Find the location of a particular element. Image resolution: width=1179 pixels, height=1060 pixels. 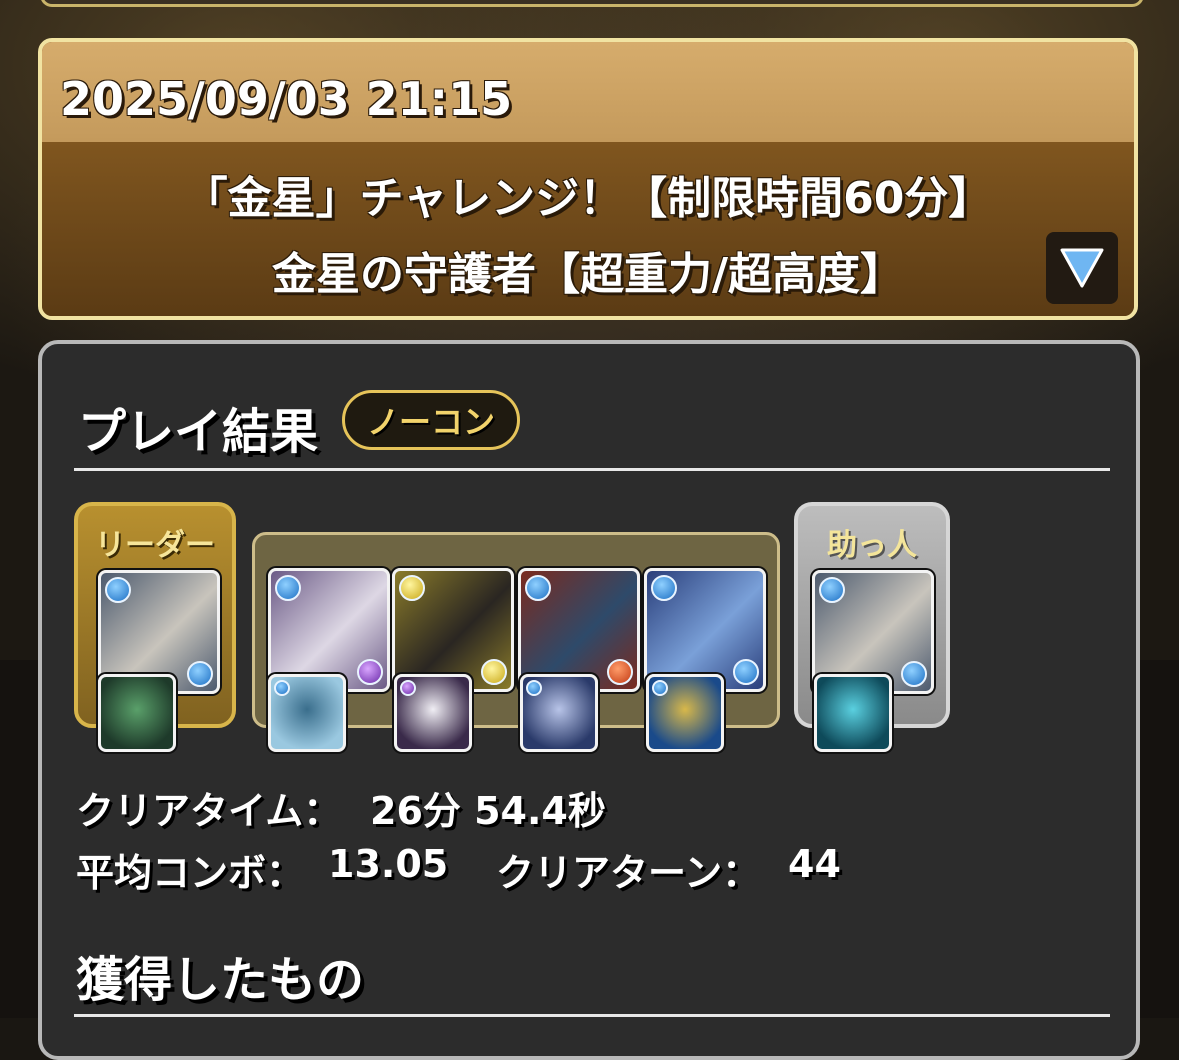

avg-combo-label: 平均コンボ： is located at coordinates (190, 873).